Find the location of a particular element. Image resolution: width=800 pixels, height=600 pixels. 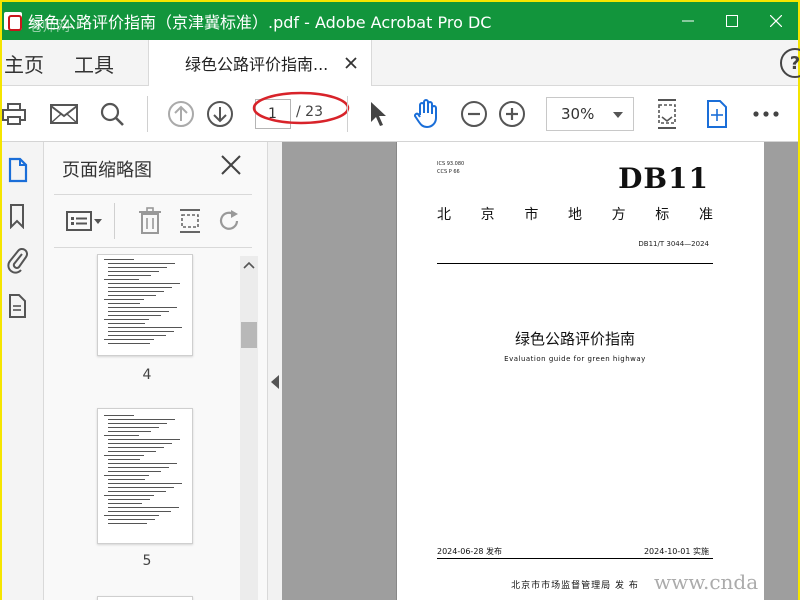

rotate-icon is located at coordinates (229, 220).